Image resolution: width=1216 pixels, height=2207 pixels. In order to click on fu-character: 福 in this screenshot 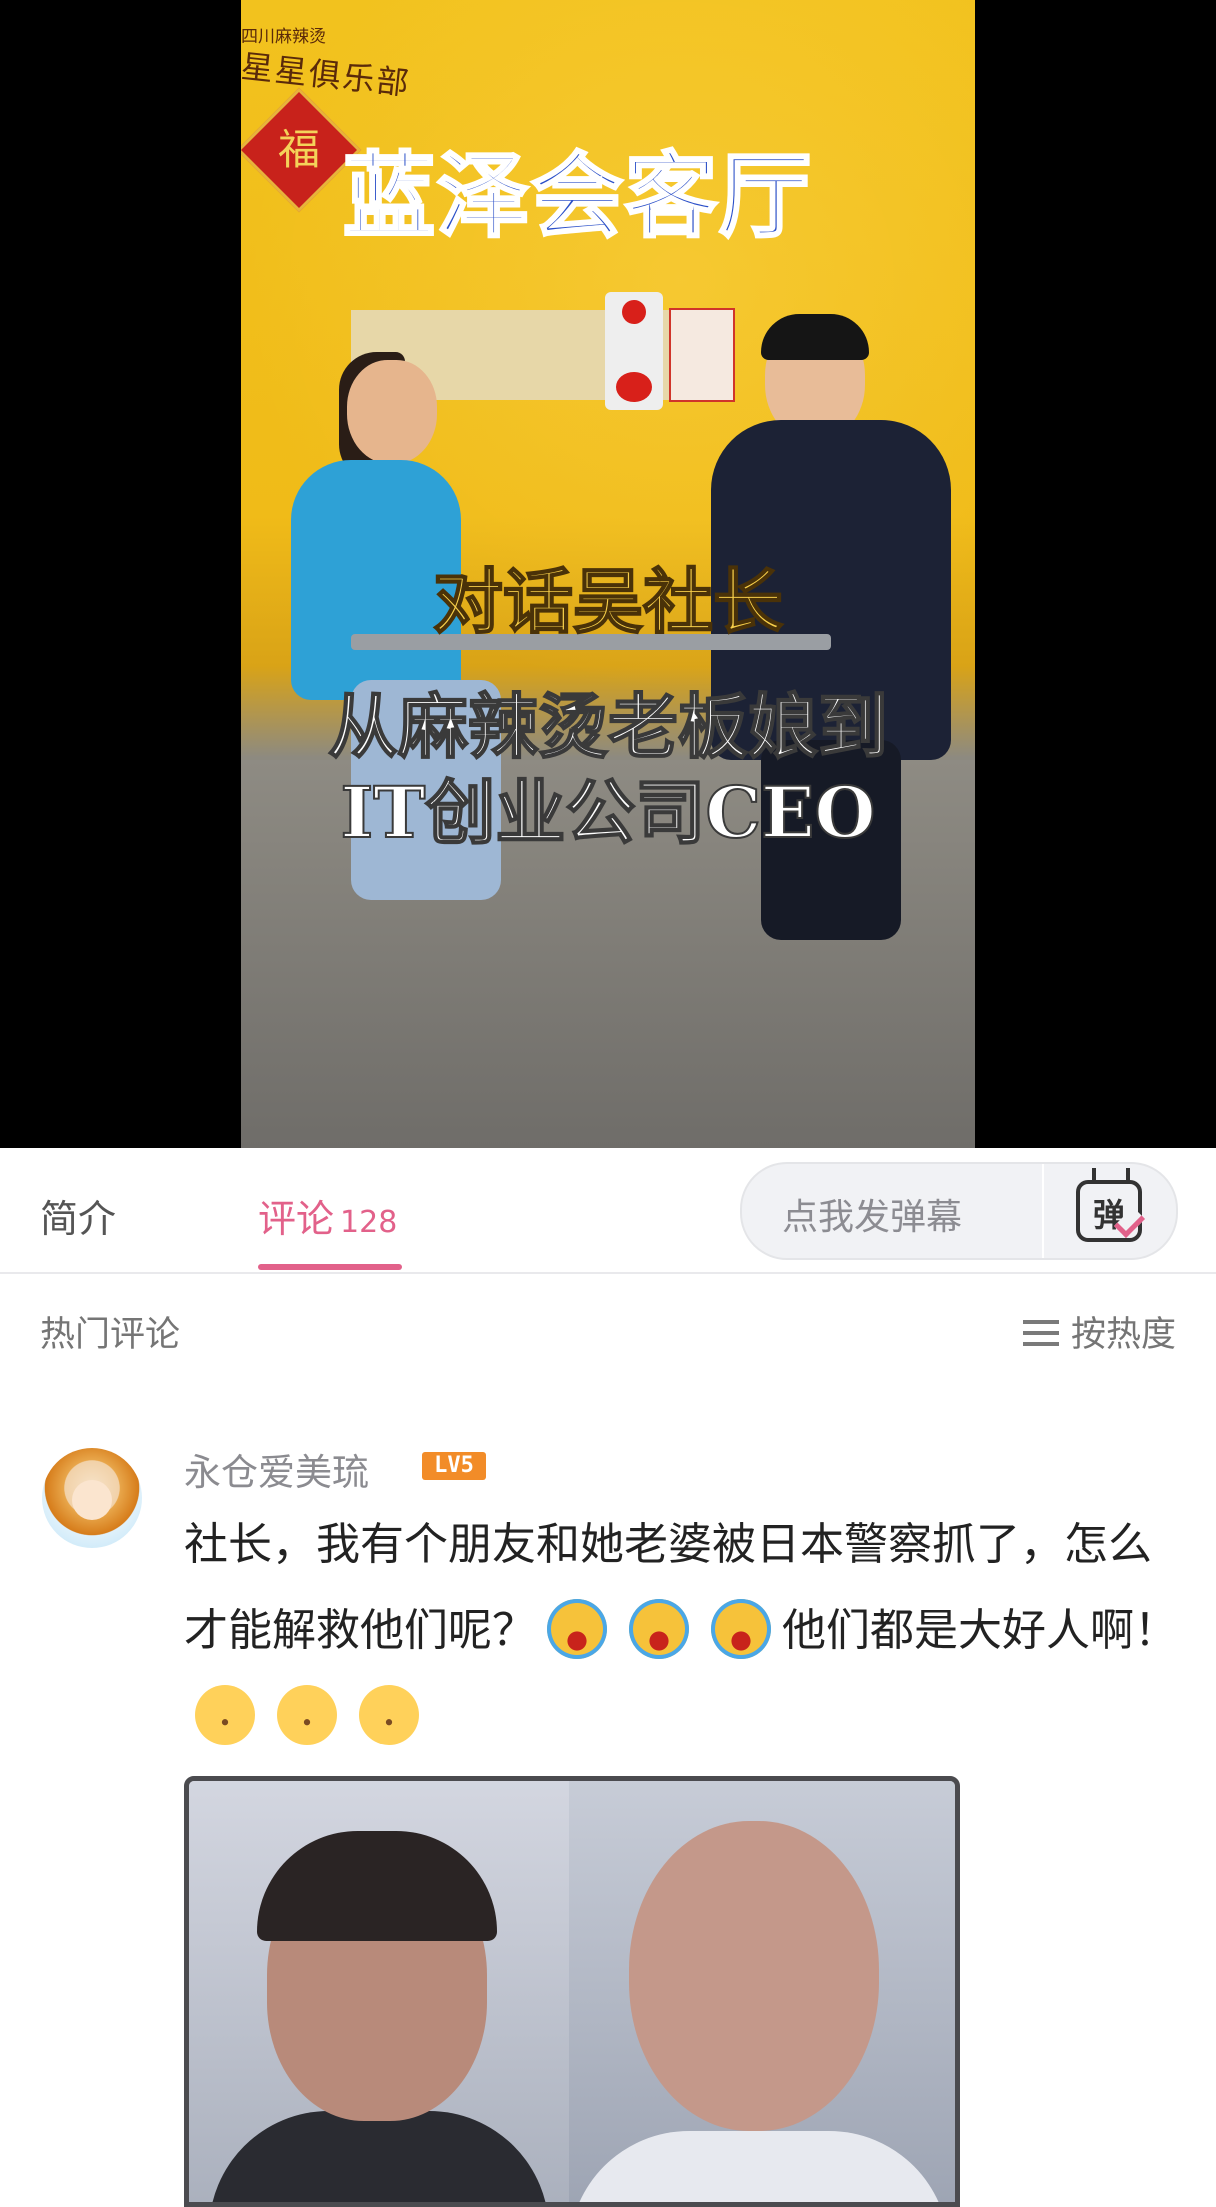, I will do `click(298, 149)`.